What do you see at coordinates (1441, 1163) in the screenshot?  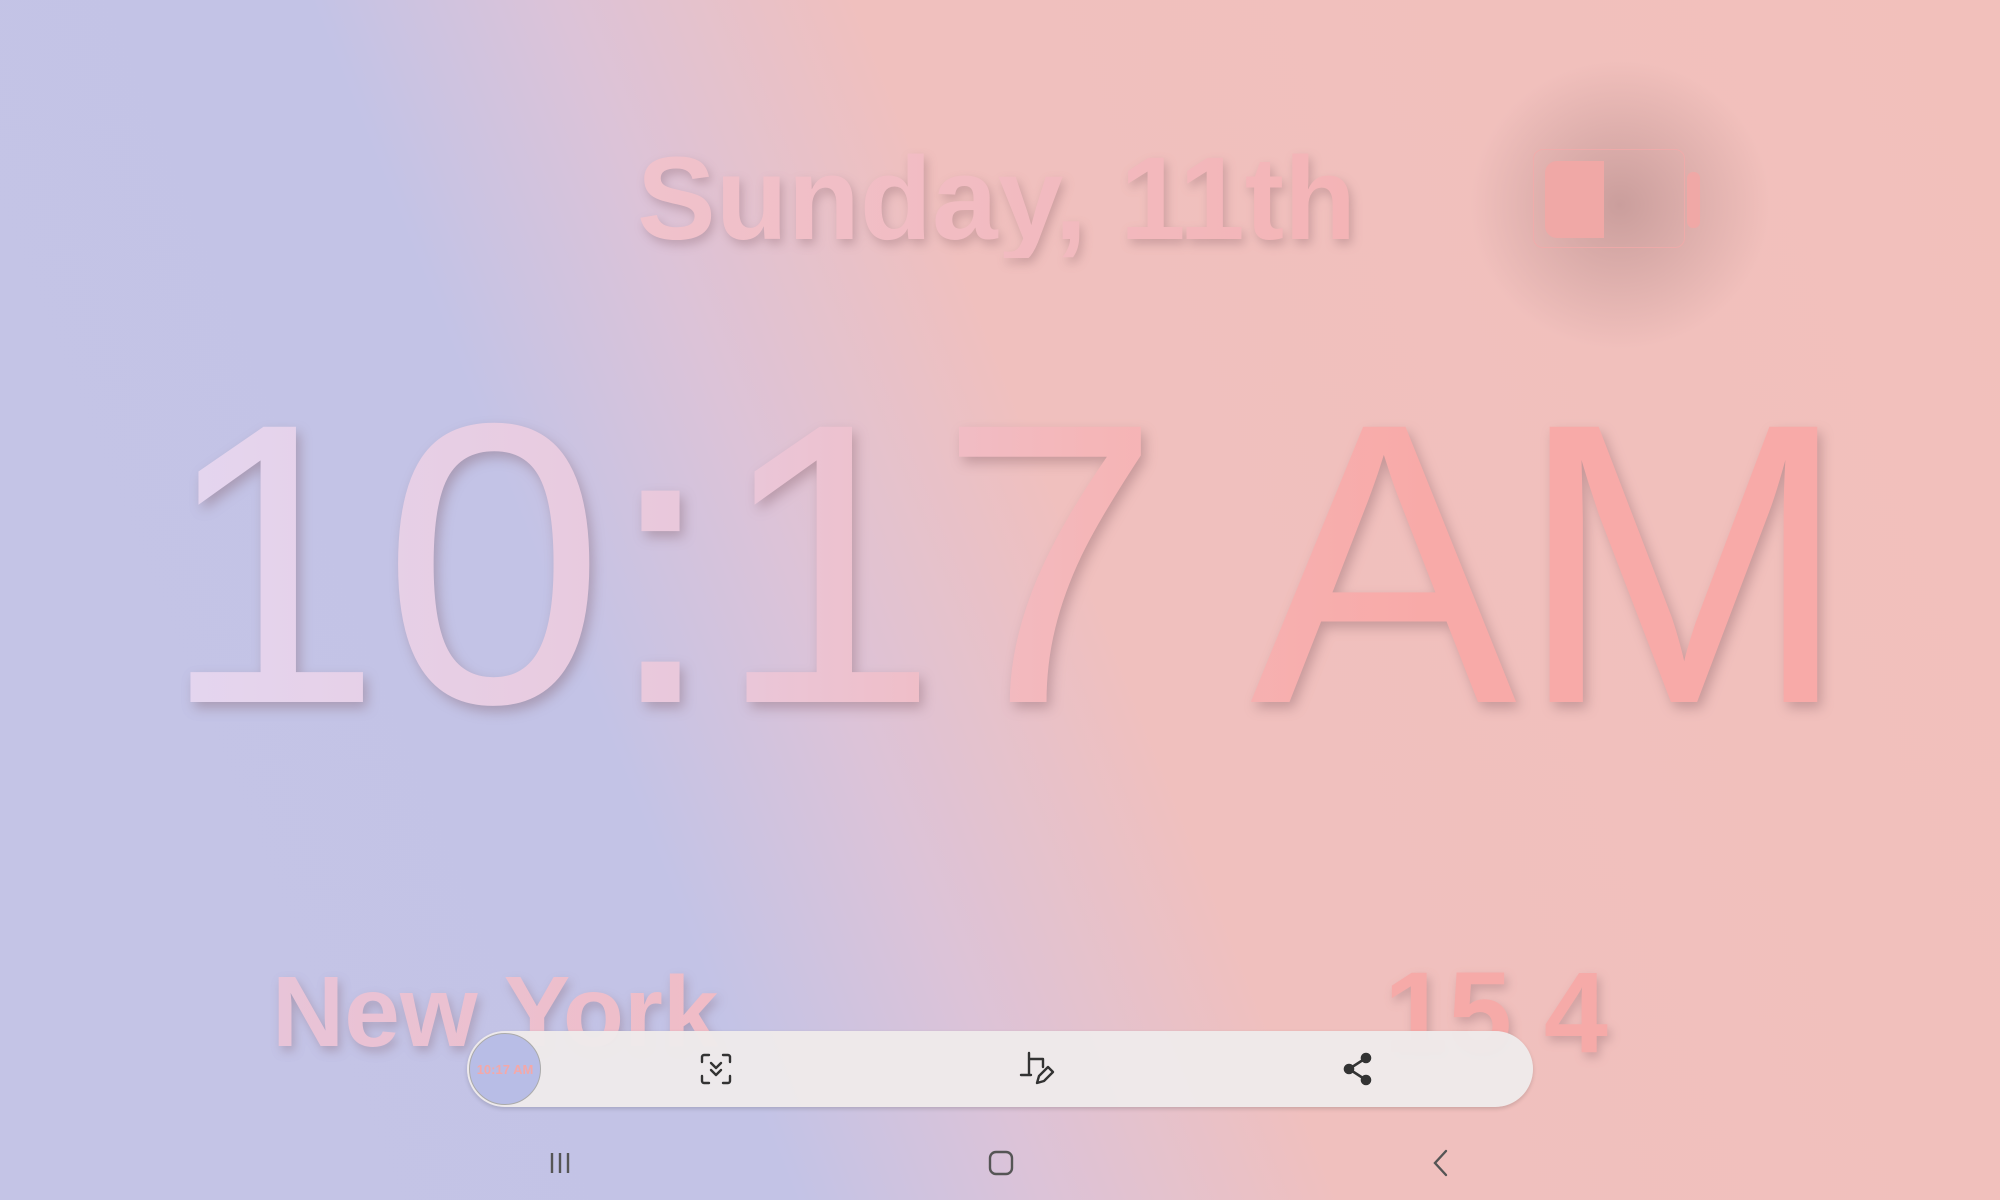 I see `back-icon` at bounding box center [1441, 1163].